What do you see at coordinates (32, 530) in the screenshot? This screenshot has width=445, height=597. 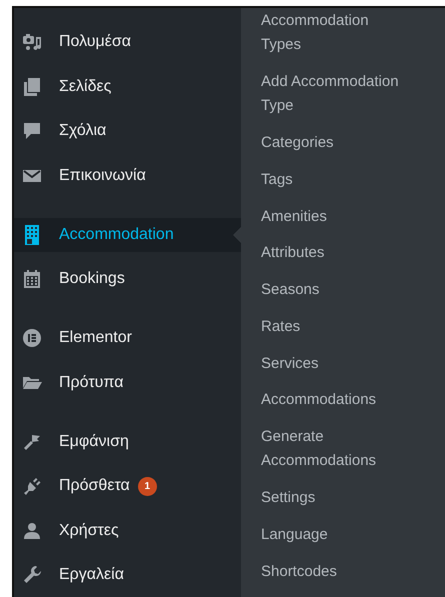 I see `user-icon` at bounding box center [32, 530].